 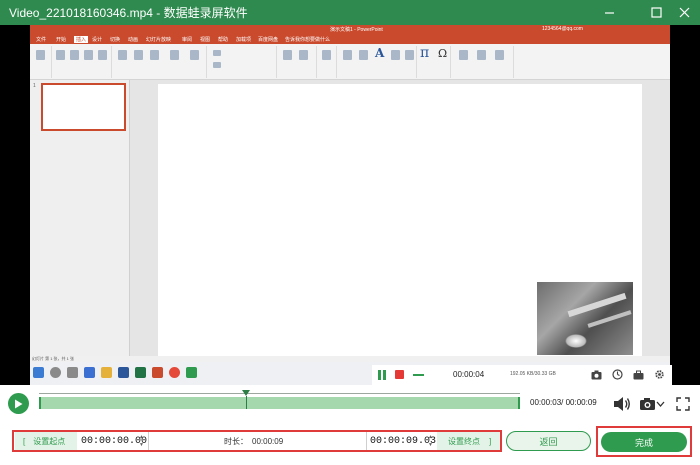 I want to click on camera-icon, so click(x=647, y=404).